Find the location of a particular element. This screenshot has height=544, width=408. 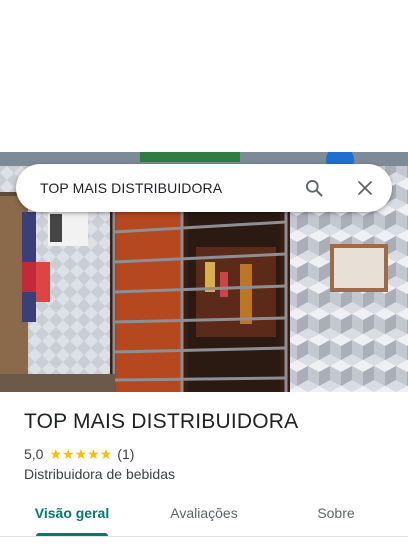

place-category: Distribuidora de bebidas is located at coordinates (99, 474).